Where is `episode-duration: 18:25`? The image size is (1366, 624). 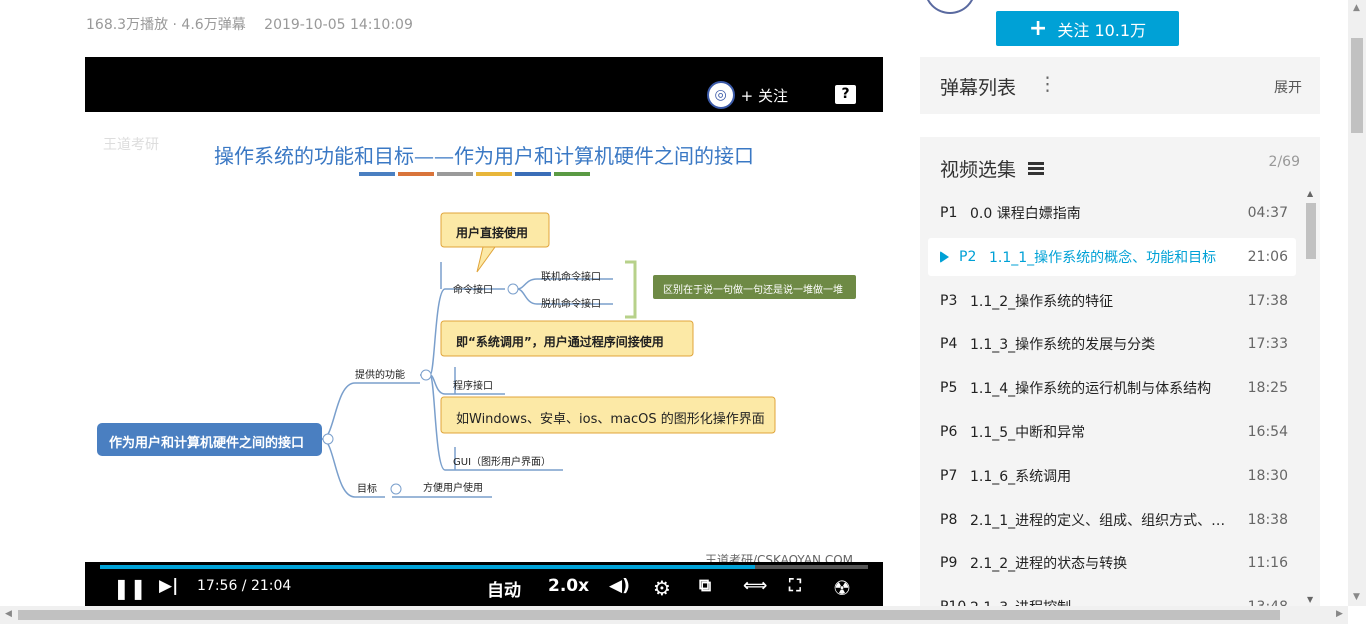
episode-duration: 18:25 is located at coordinates (1267, 388).